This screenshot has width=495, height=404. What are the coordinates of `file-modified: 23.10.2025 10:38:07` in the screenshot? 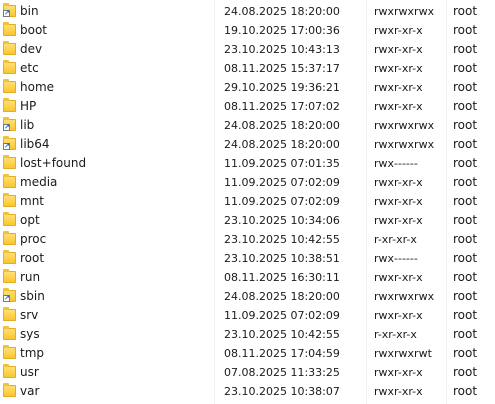 It's located at (282, 391).